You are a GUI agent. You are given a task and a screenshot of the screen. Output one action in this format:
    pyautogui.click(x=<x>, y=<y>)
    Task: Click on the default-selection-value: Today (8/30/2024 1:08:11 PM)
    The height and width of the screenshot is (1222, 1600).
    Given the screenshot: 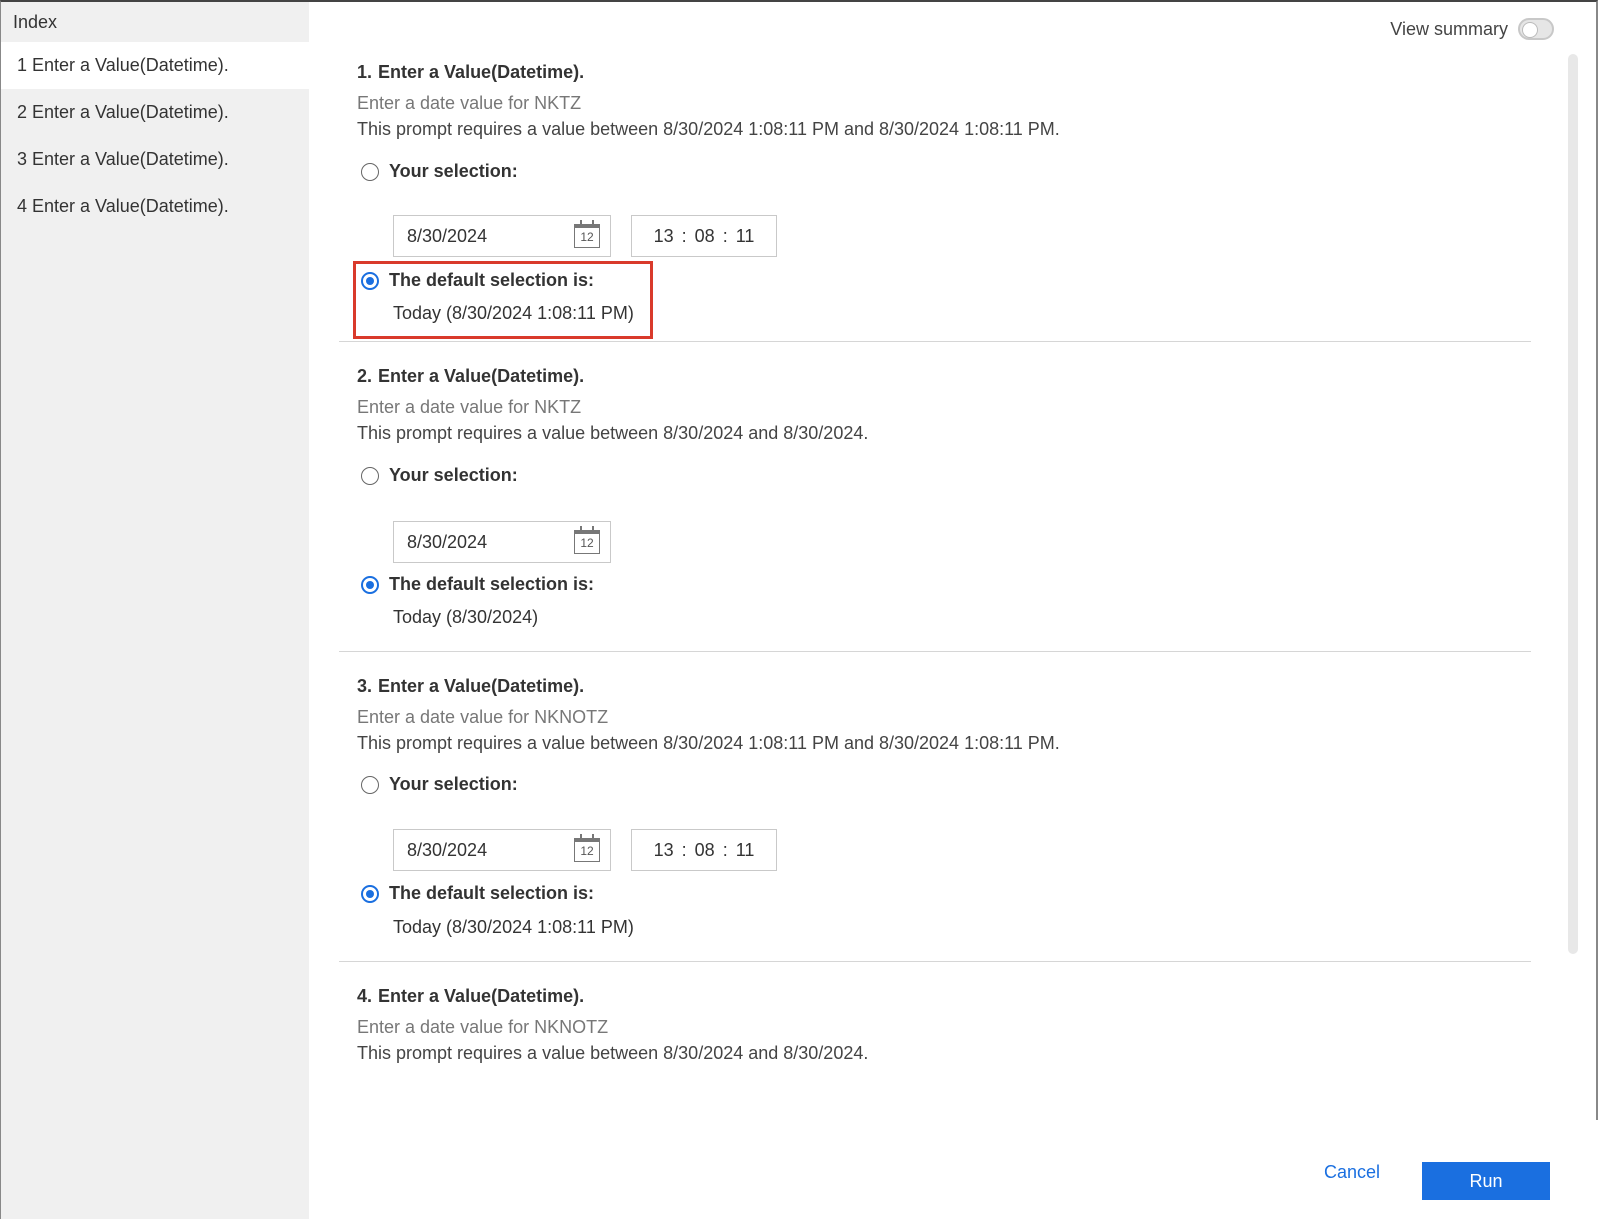 What is the action you would take?
    pyautogui.click(x=513, y=927)
    